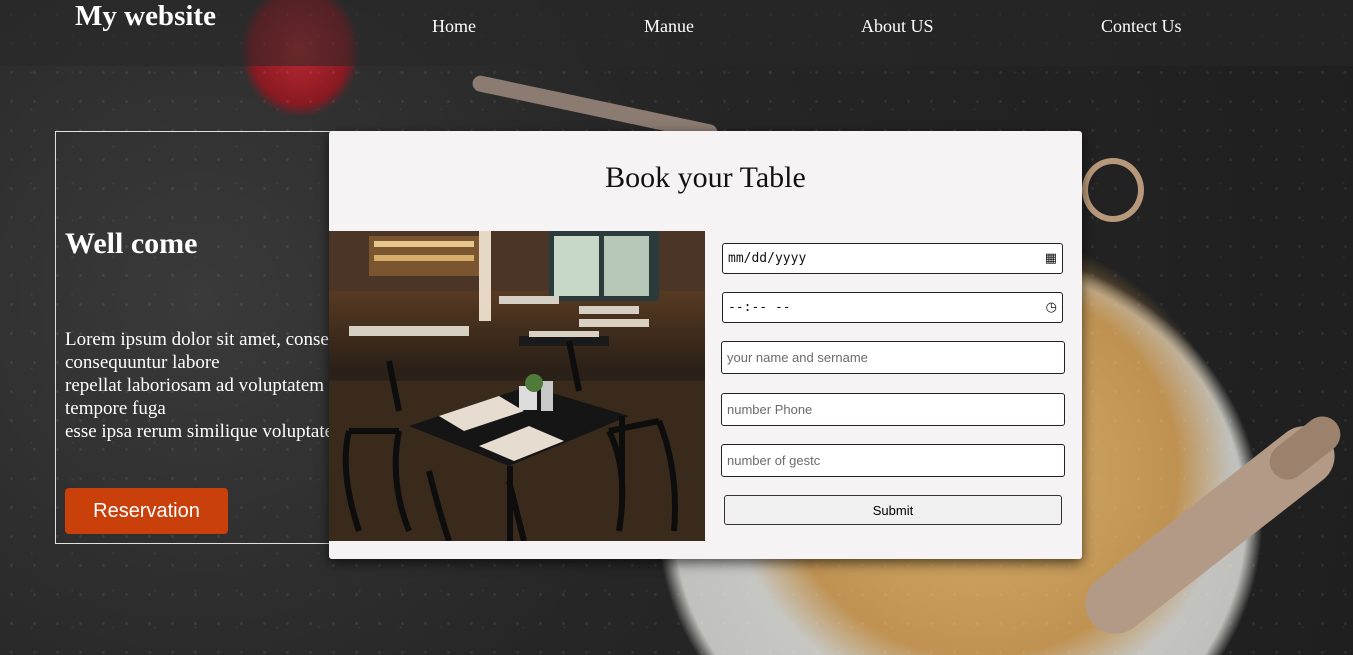  Describe the element at coordinates (767, 258) in the screenshot. I see `date-value: mm/dd/yyyy` at that location.